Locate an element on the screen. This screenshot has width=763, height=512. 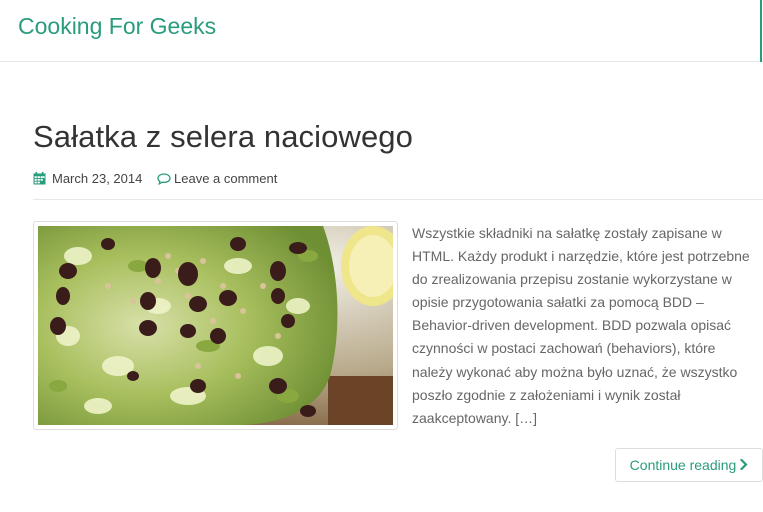
chevron-right-icon is located at coordinates (742, 465).